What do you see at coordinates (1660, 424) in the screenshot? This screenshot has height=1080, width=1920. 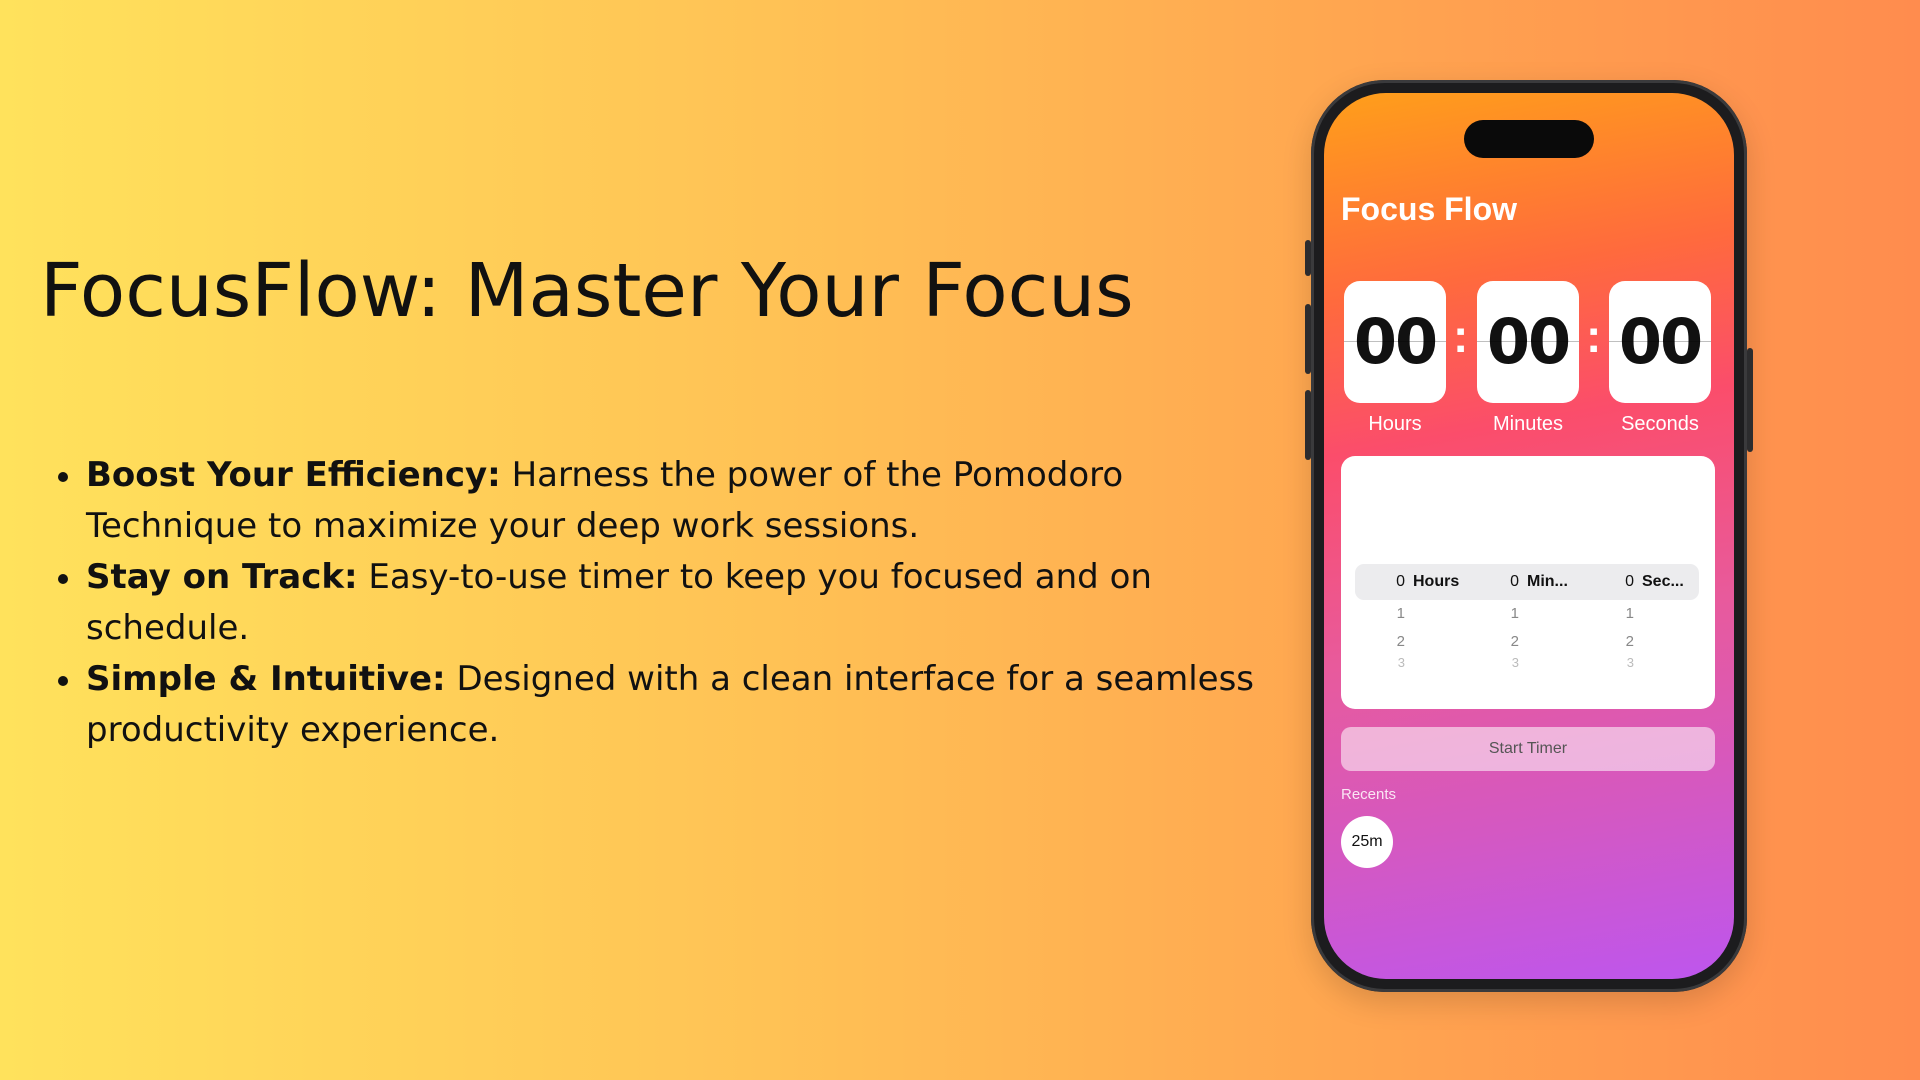 I see `seconds-label: Seconds` at bounding box center [1660, 424].